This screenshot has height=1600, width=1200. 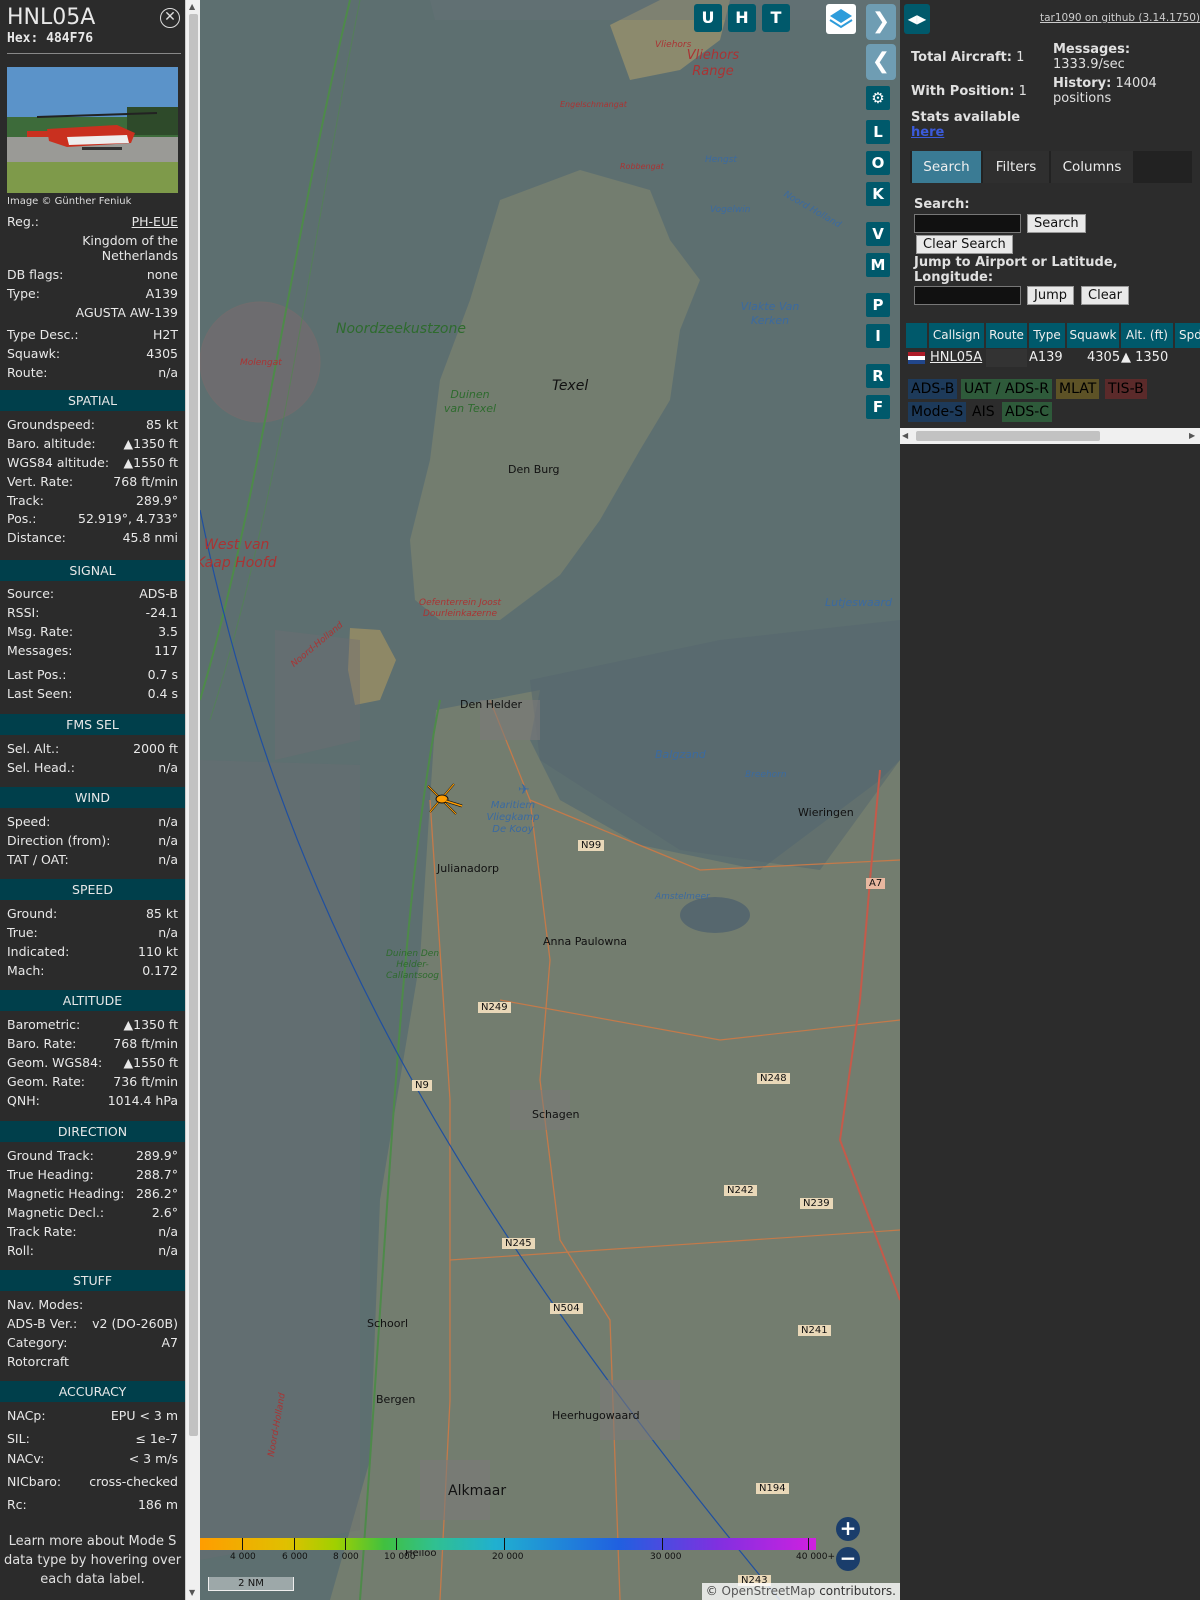 What do you see at coordinates (848, 1559) in the screenshot?
I see `zoom-out-button: −` at bounding box center [848, 1559].